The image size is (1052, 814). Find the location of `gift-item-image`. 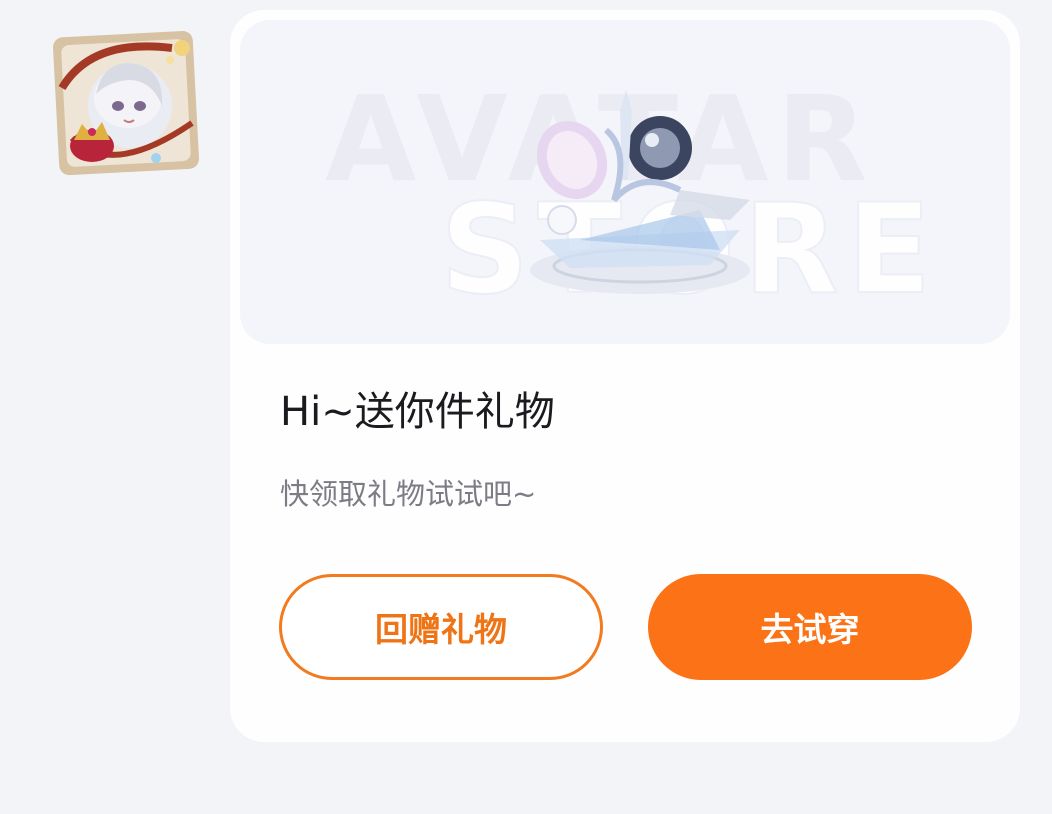

gift-item-image is located at coordinates (640, 192).